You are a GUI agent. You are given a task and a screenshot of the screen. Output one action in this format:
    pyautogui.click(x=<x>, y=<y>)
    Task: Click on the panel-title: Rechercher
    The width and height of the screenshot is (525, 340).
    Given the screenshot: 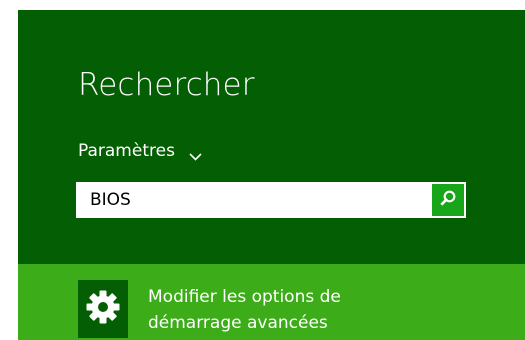 What is the action you would take?
    pyautogui.click(x=166, y=85)
    